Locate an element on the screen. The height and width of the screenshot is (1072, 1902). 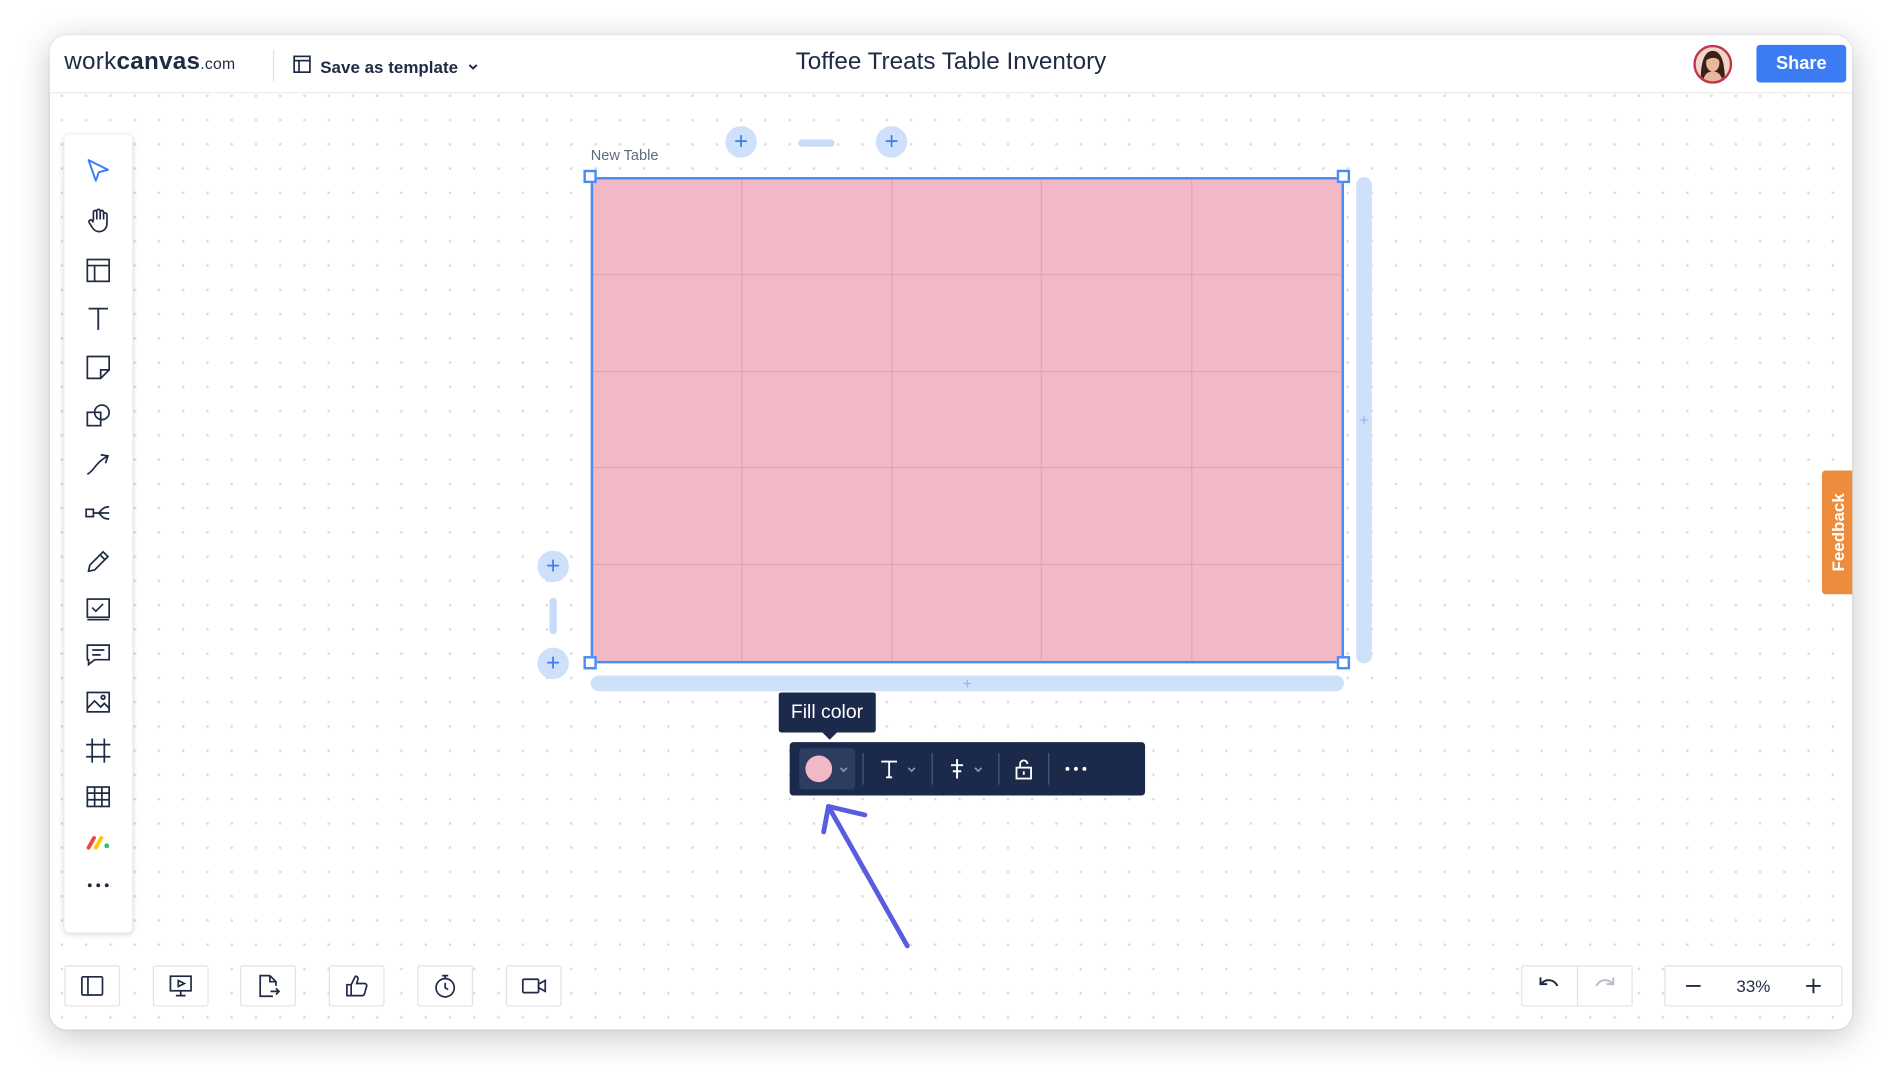
presentation-icon is located at coordinates (180, 986).